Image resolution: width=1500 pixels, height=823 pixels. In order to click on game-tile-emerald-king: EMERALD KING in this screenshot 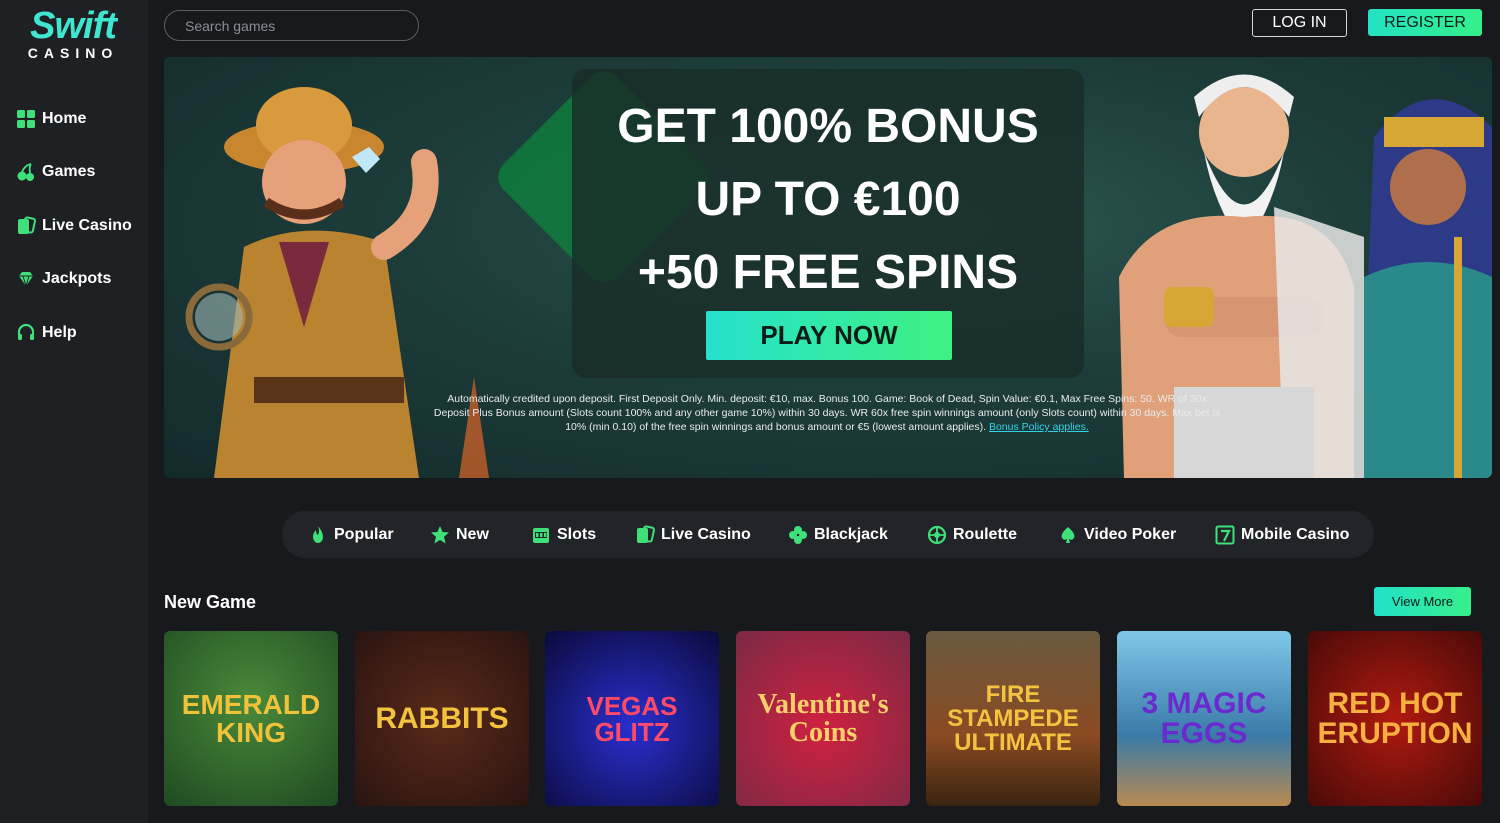, I will do `click(251, 718)`.